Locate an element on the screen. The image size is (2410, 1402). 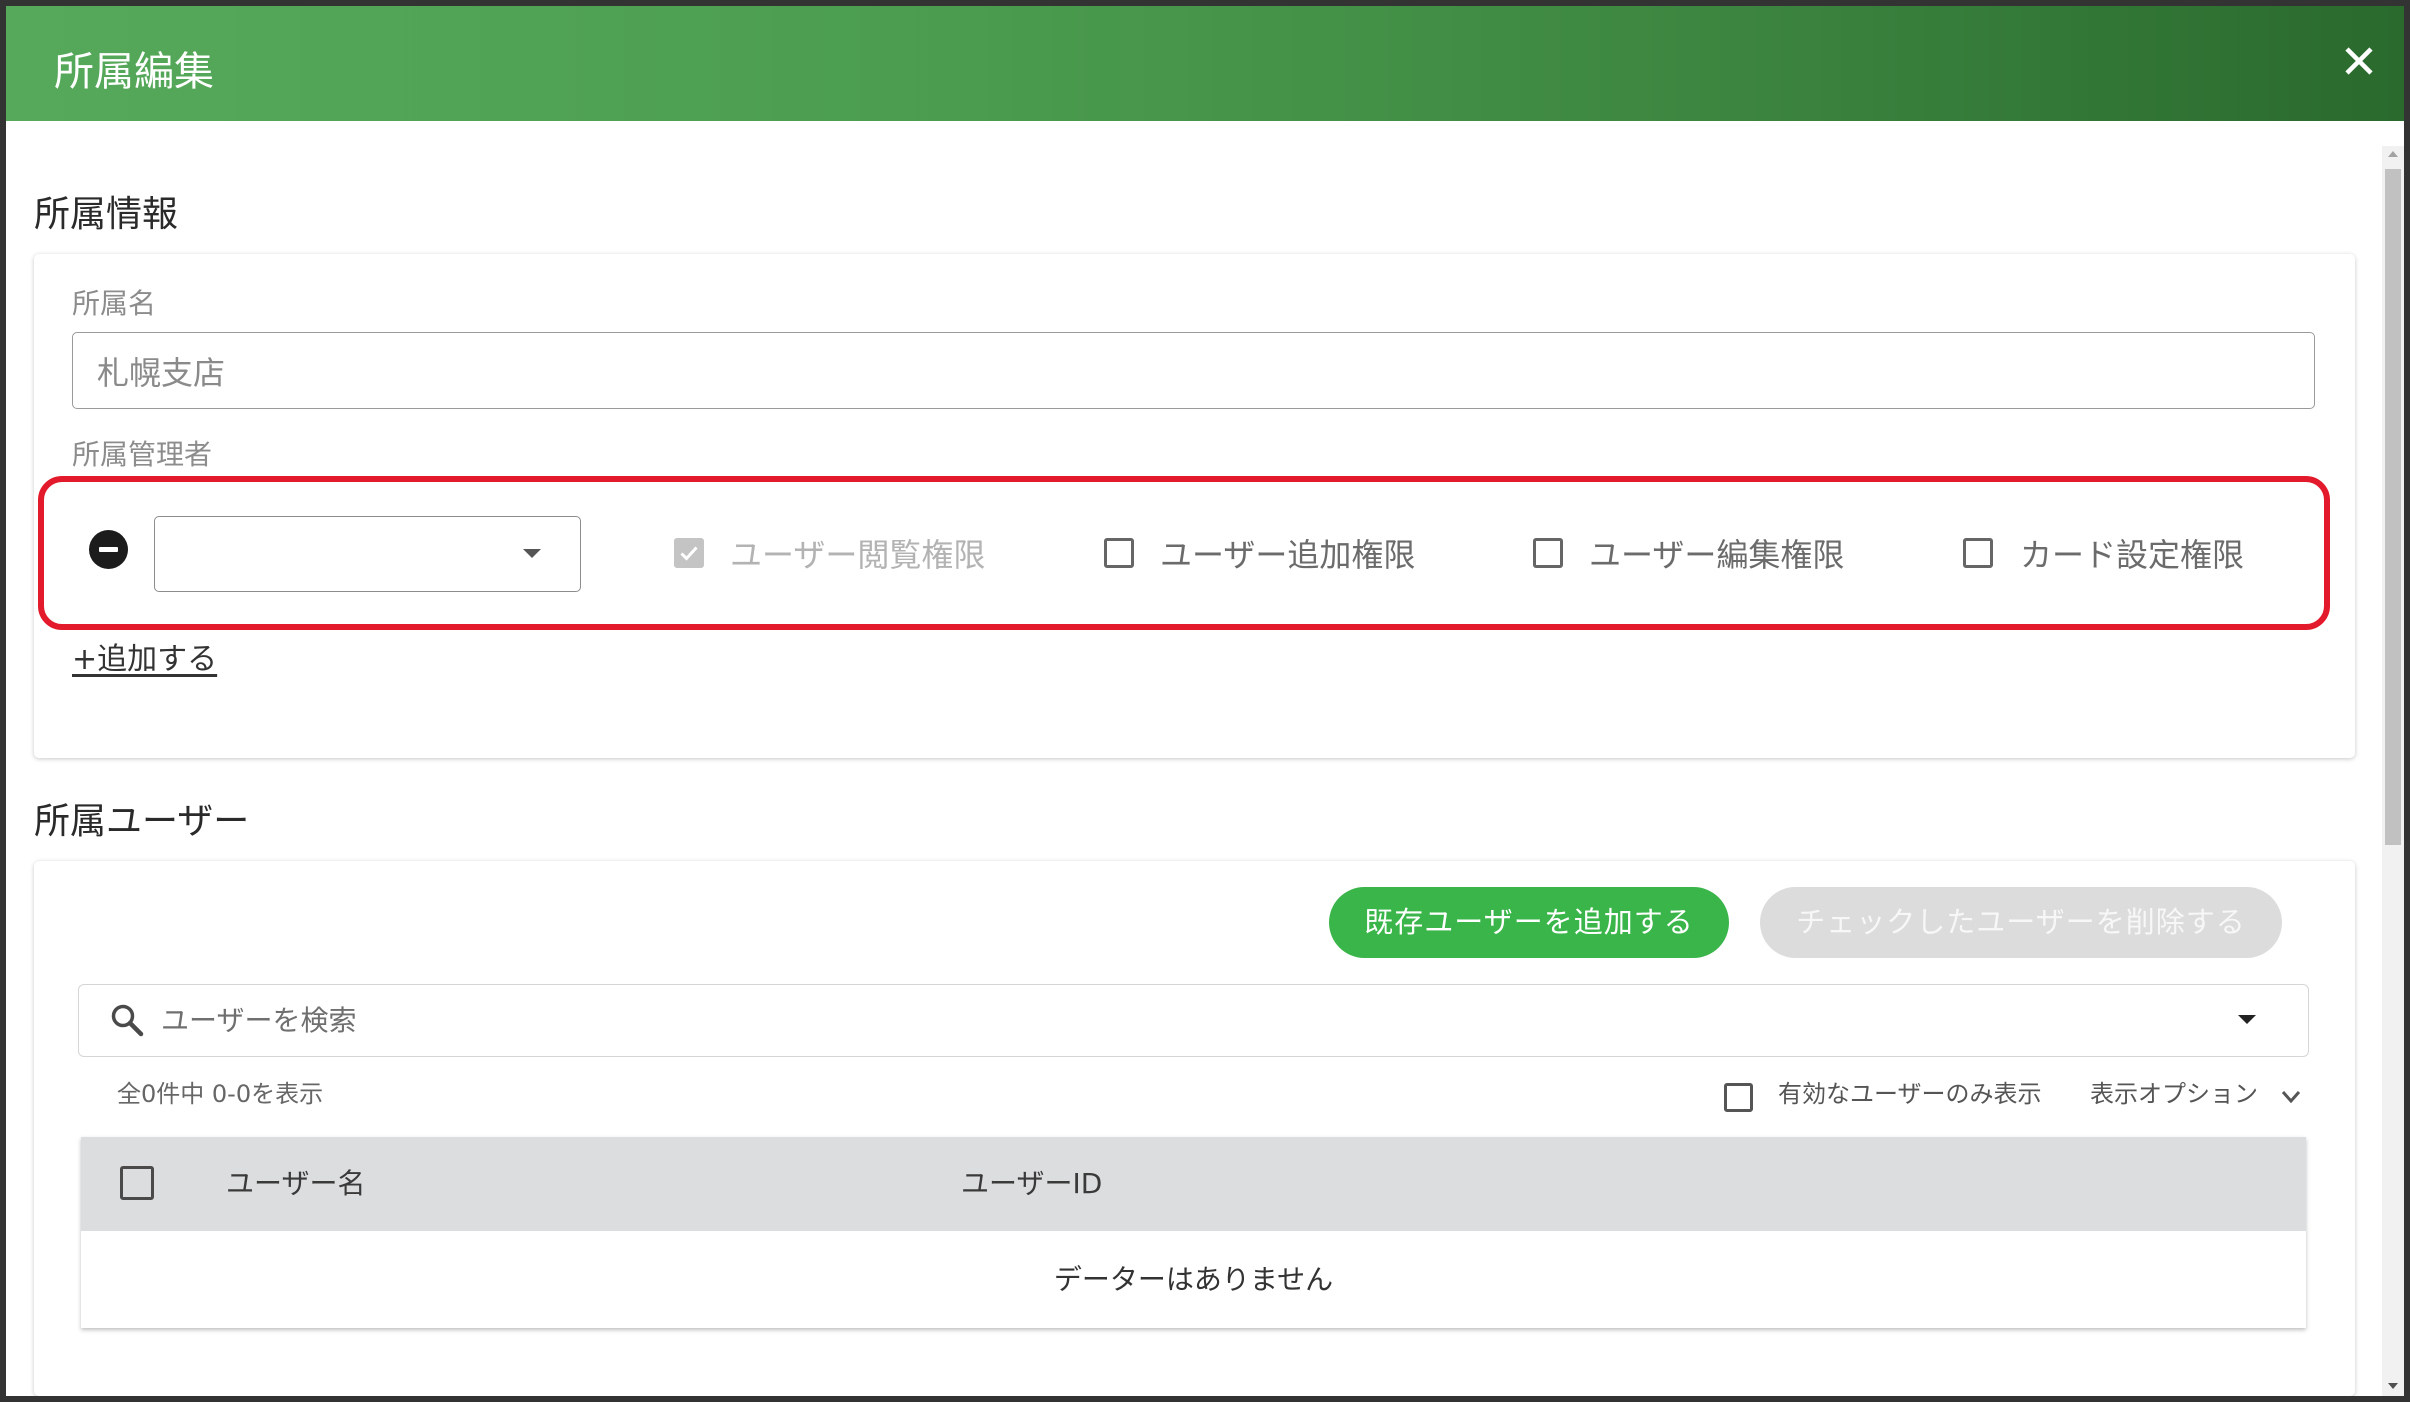
active-only-checkbox is located at coordinates (1738, 1097).